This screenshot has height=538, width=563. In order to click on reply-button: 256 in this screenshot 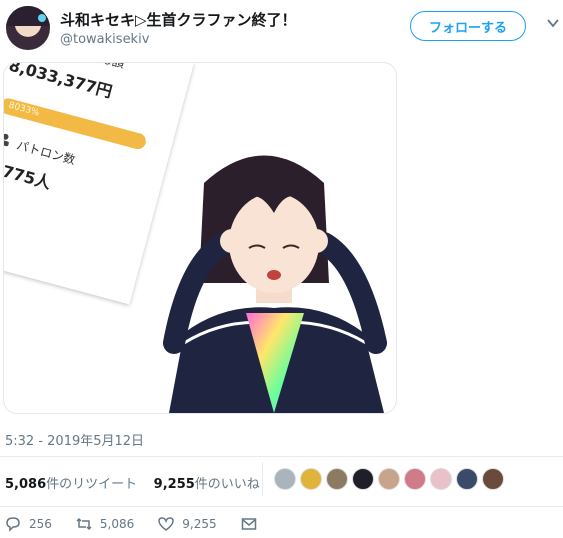, I will do `click(28, 524)`.